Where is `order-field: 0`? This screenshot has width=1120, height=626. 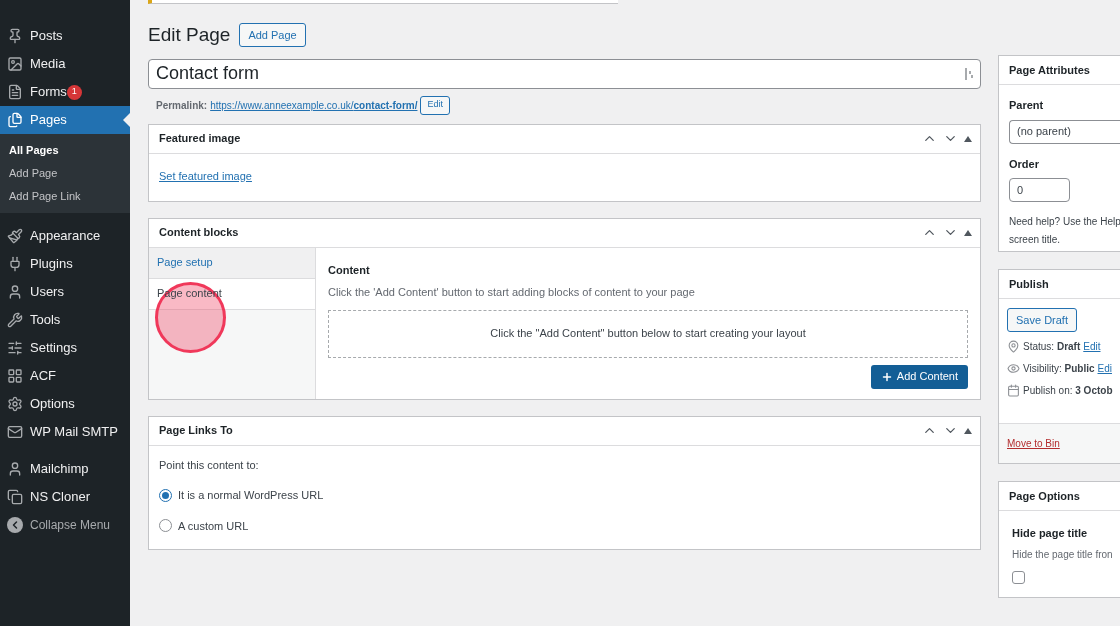 order-field: 0 is located at coordinates (1039, 190).